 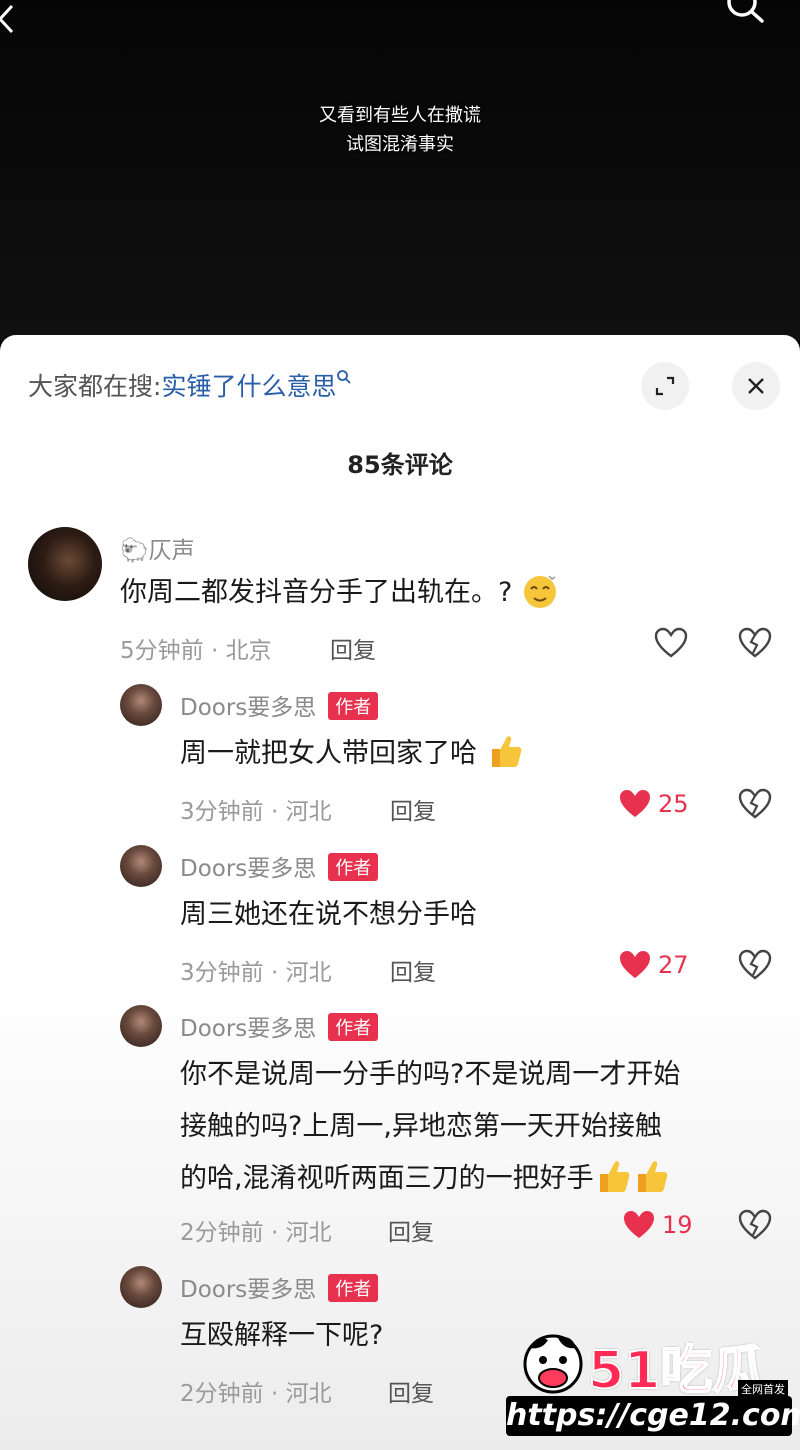 I want to click on comment-text: 你周二都发抖音分手了出轨在。?, so click(x=339, y=593).